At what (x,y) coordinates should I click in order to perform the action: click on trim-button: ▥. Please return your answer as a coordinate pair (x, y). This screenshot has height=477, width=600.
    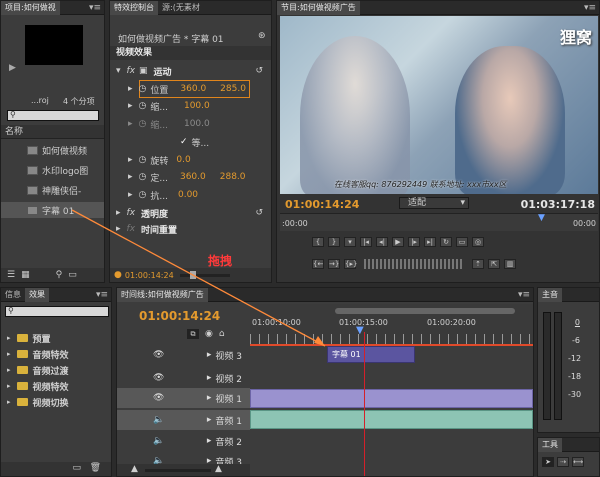
    Looking at the image, I should click on (510, 264).